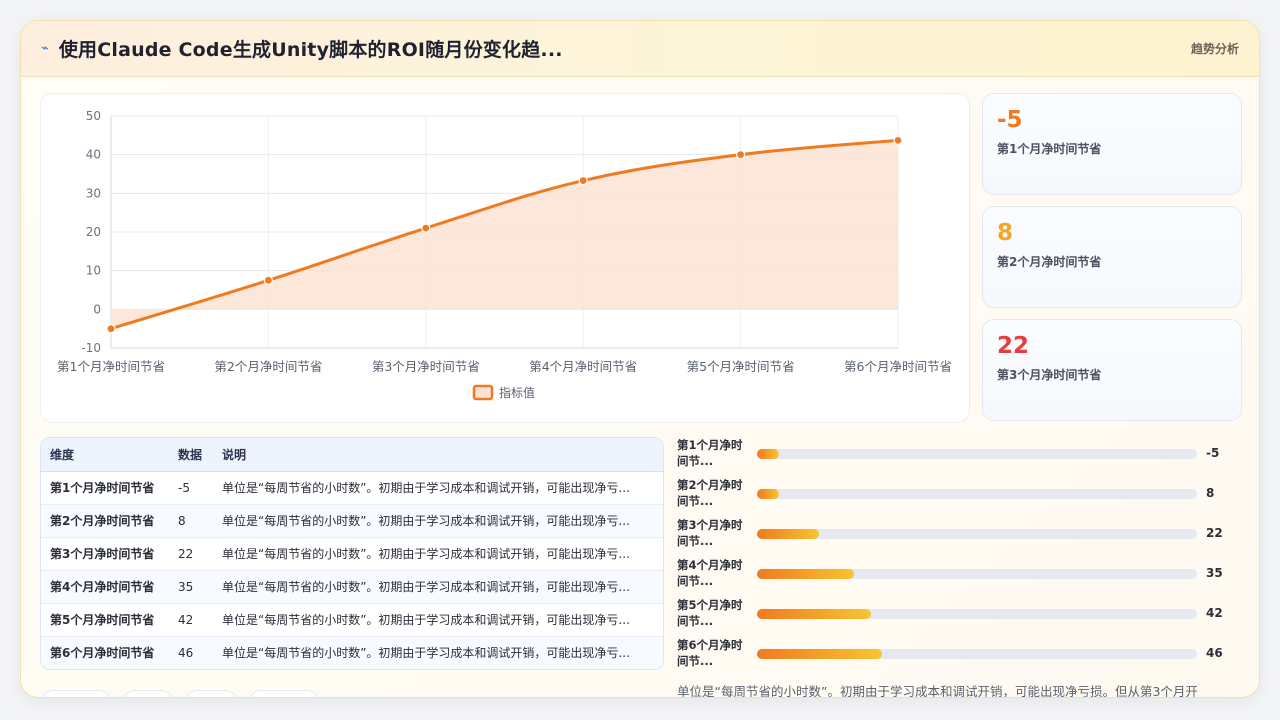 The image size is (1280, 720). What do you see at coordinates (191, 488) in the screenshot?
I see `table-cell: -5` at bounding box center [191, 488].